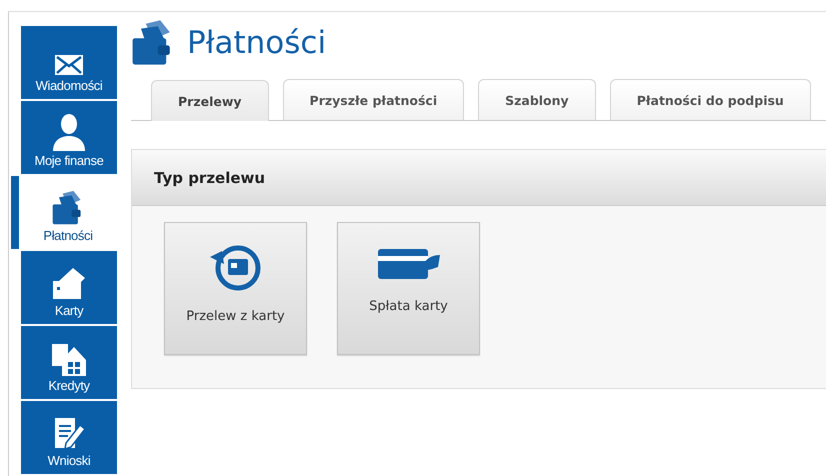 This screenshot has width=826, height=476. Describe the element at coordinates (710, 99) in the screenshot. I see `tab: Płatności do podpisu` at that location.